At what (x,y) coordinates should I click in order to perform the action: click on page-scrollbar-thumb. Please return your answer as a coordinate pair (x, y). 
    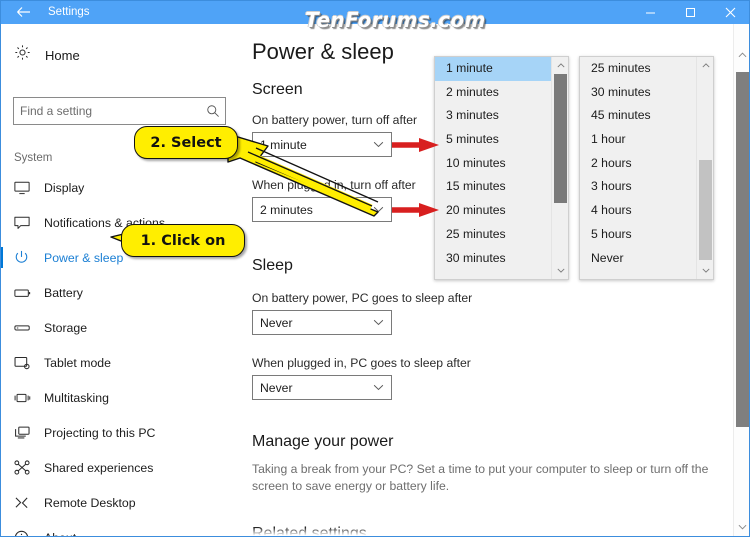
    Looking at the image, I should click on (742, 249).